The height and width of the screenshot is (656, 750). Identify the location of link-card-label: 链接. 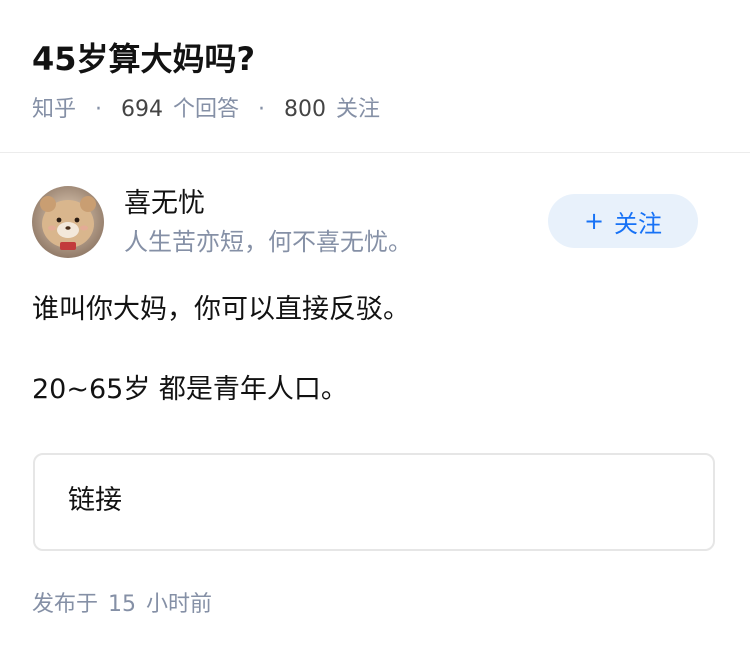
(95, 500).